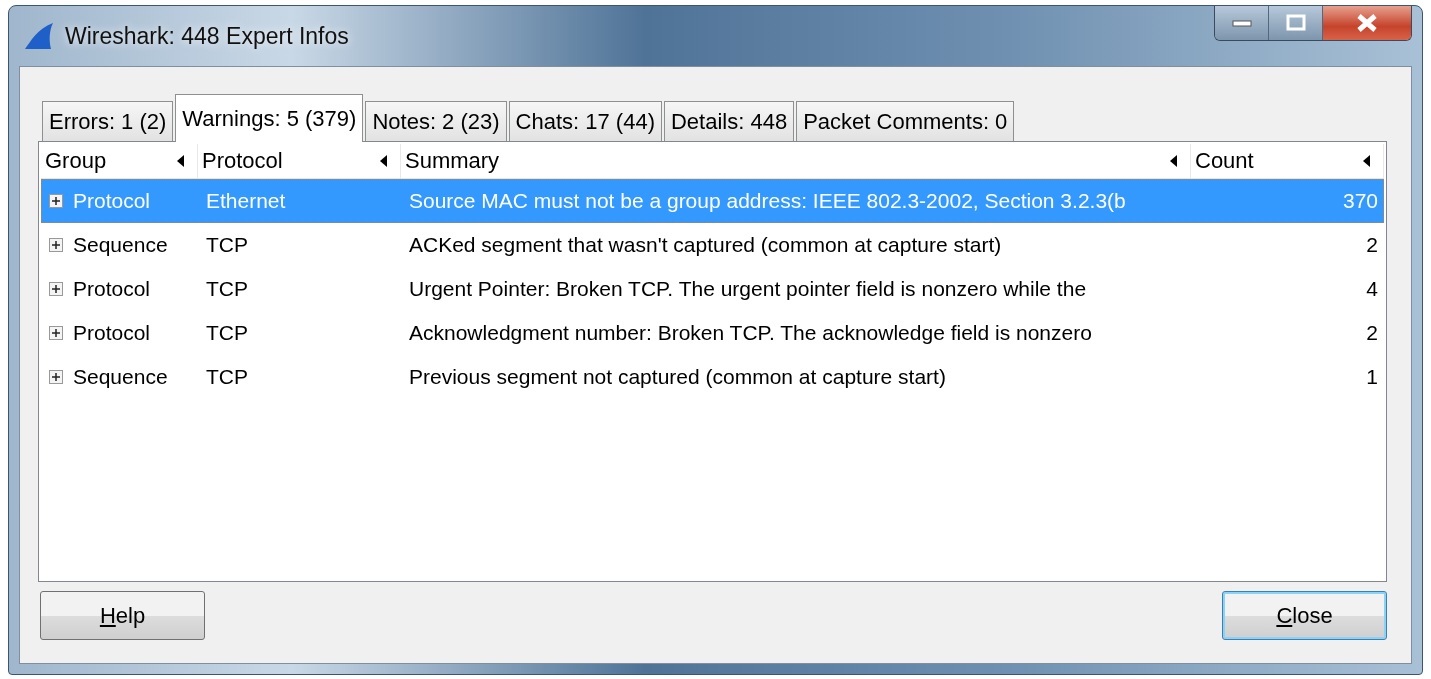 This screenshot has height=679, width=1431. I want to click on table-cell: 370, so click(1360, 201).